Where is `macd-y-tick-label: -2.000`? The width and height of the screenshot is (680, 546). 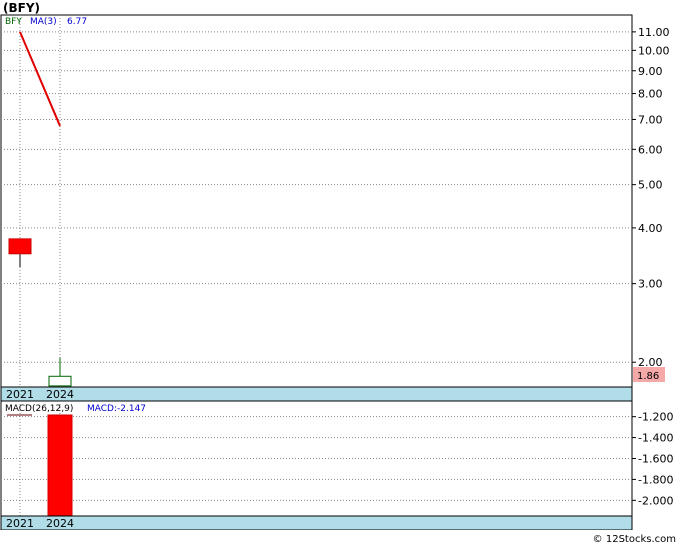
macd-y-tick-label: -2.000 is located at coordinates (655, 500).